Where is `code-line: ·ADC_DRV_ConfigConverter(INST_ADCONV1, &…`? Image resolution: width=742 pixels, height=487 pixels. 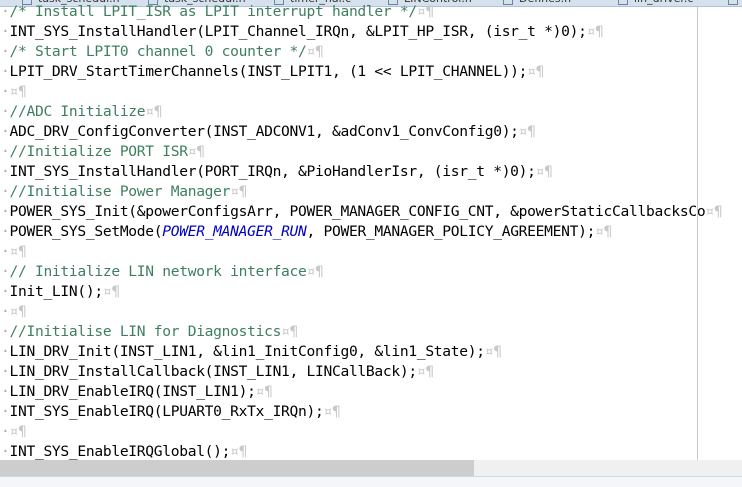 code-line: ·ADC_DRV_ConfigConverter(INST_ADCONV1, &… is located at coordinates (371, 132).